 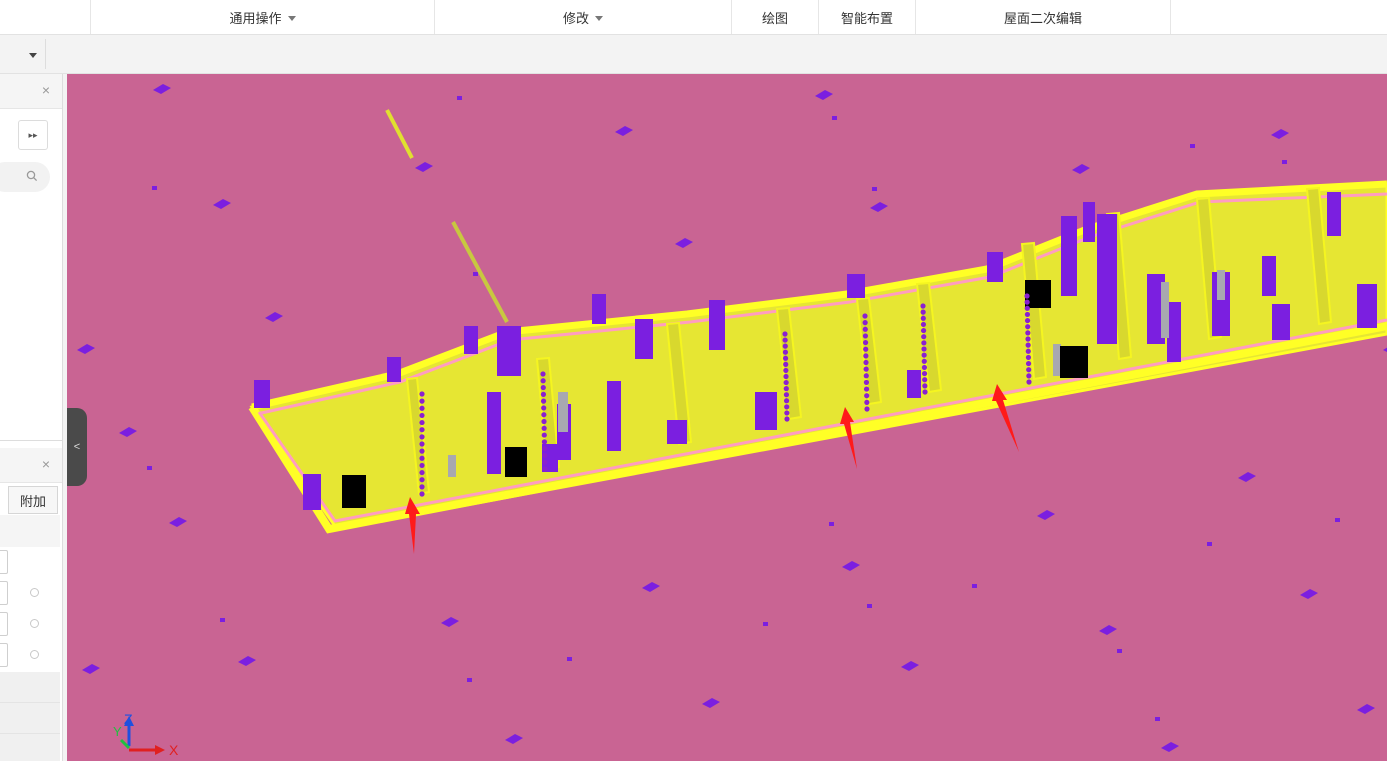 I want to click on axis-indicator-icon: Z Y X, so click(x=146, y=734).